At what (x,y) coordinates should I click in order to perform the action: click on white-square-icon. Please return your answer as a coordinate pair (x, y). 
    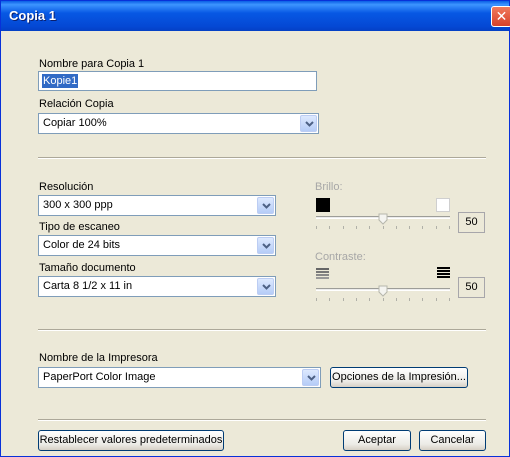
    Looking at the image, I should click on (443, 205).